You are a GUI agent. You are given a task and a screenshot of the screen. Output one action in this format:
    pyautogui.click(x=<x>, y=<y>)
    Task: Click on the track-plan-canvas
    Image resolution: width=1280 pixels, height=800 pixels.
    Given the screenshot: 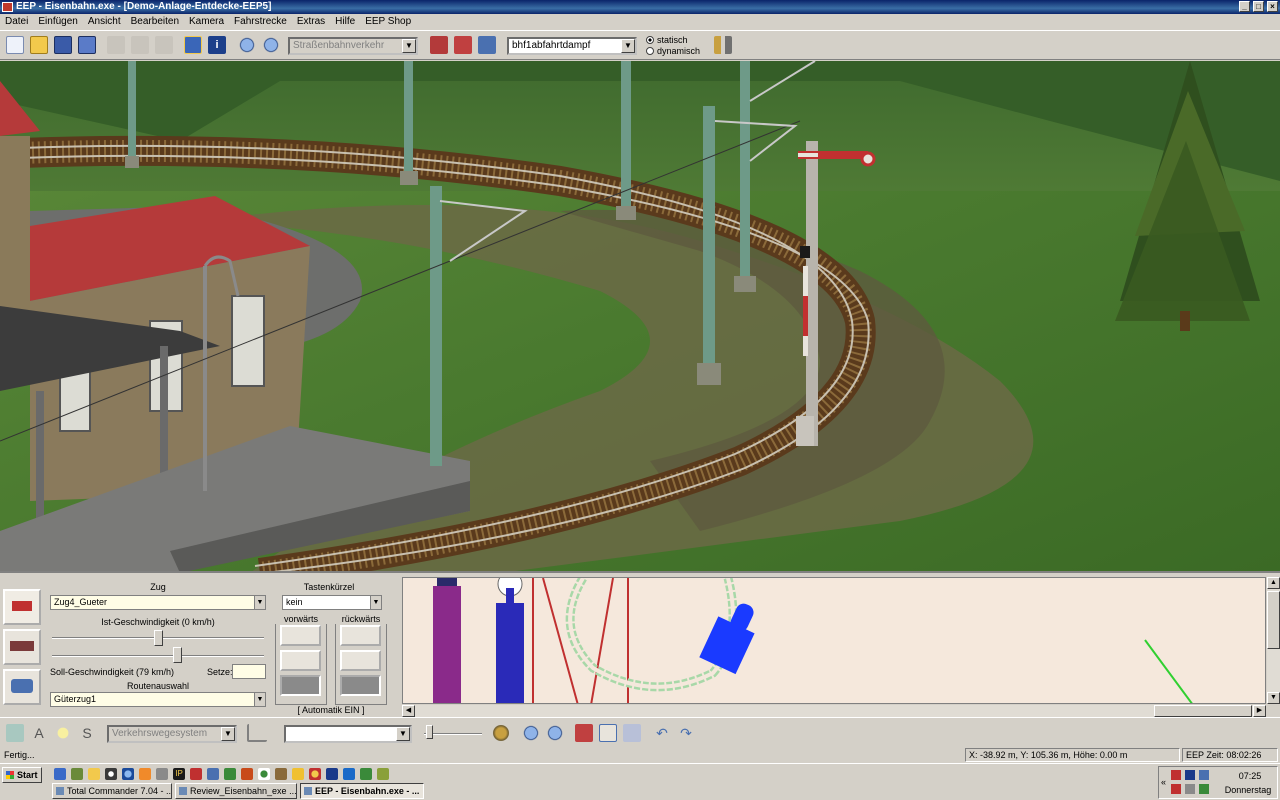 What is the action you would take?
    pyautogui.click(x=834, y=640)
    